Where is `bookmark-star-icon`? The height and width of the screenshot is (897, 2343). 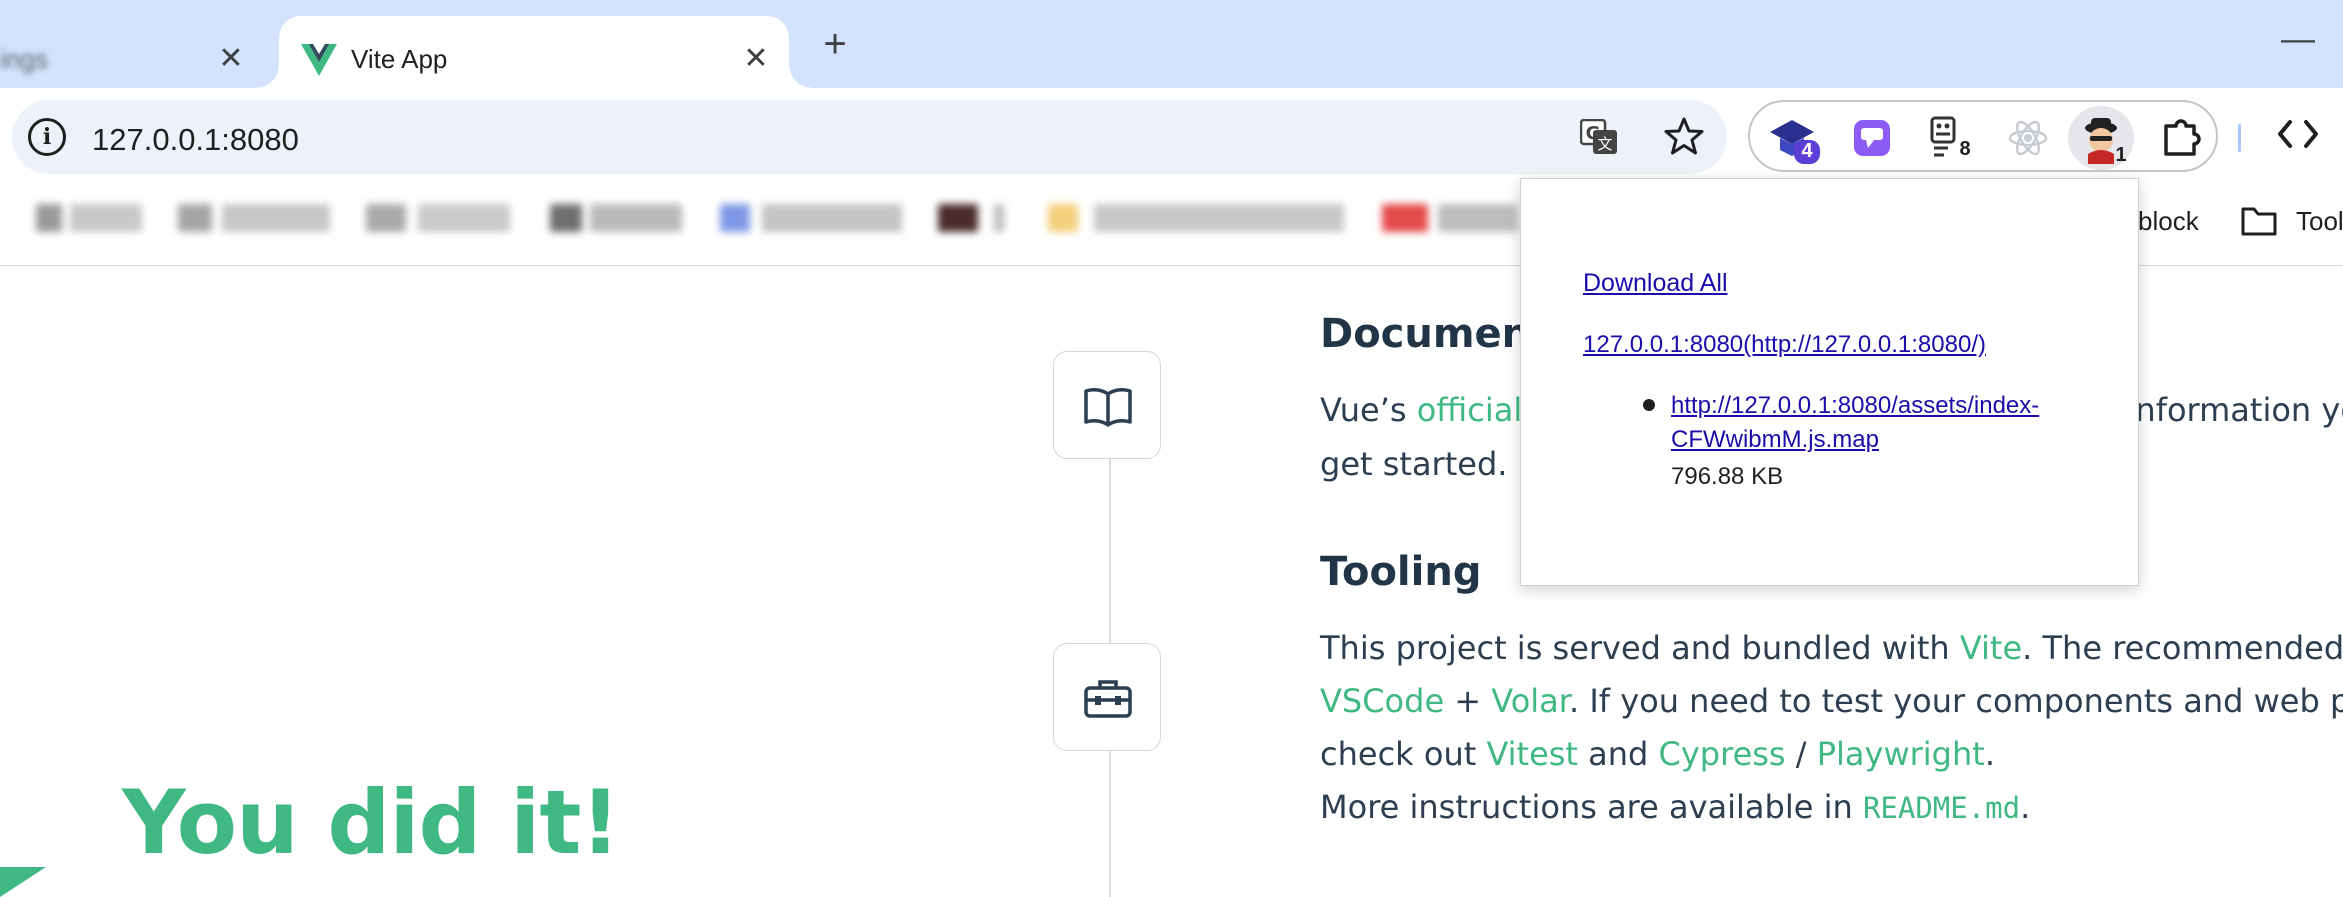
bookmark-star-icon is located at coordinates (1684, 136).